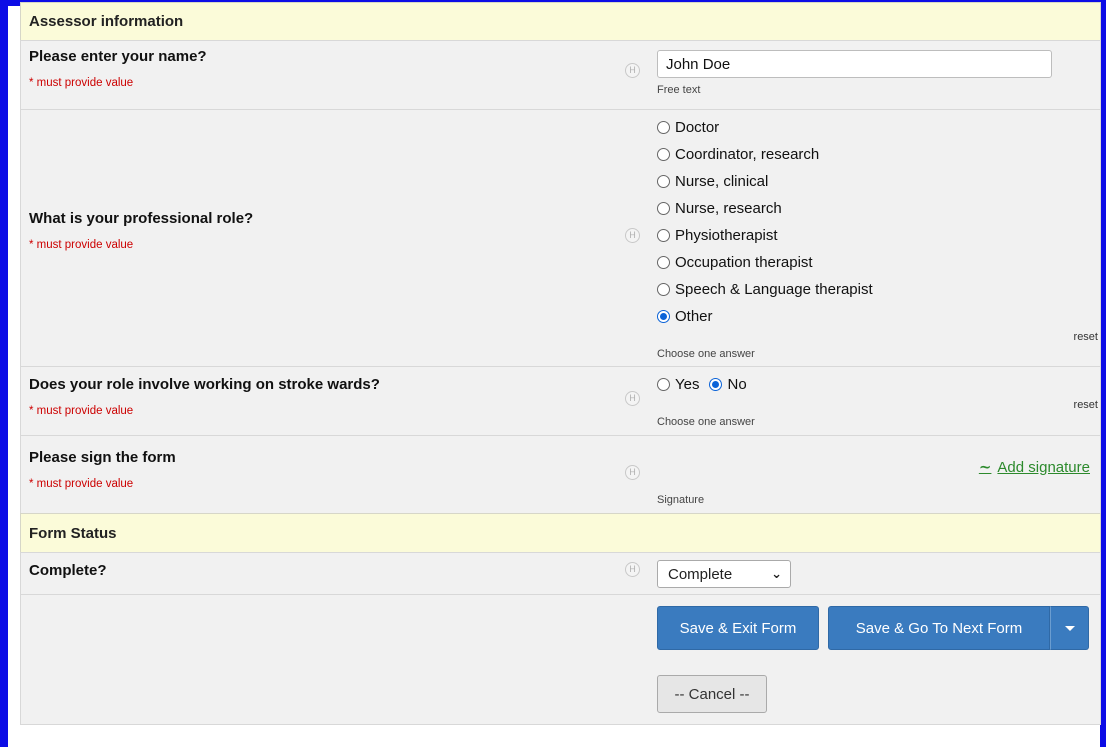 This screenshot has width=1106, height=747. Describe the element at coordinates (744, 262) in the screenshot. I see `option-label: Occupation therapist` at that location.